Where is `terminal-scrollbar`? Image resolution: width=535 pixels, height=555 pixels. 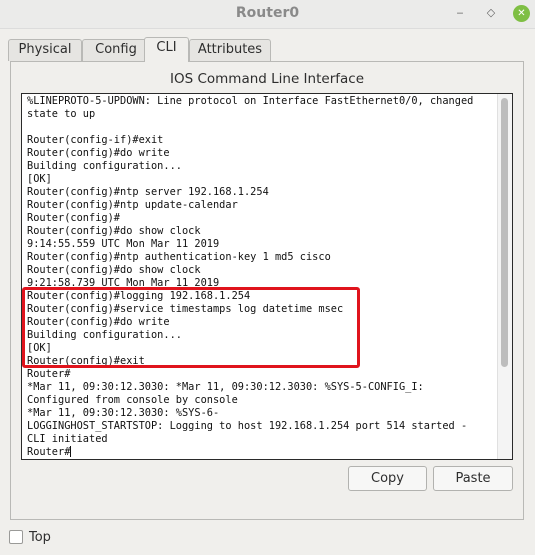 terminal-scrollbar is located at coordinates (504, 276).